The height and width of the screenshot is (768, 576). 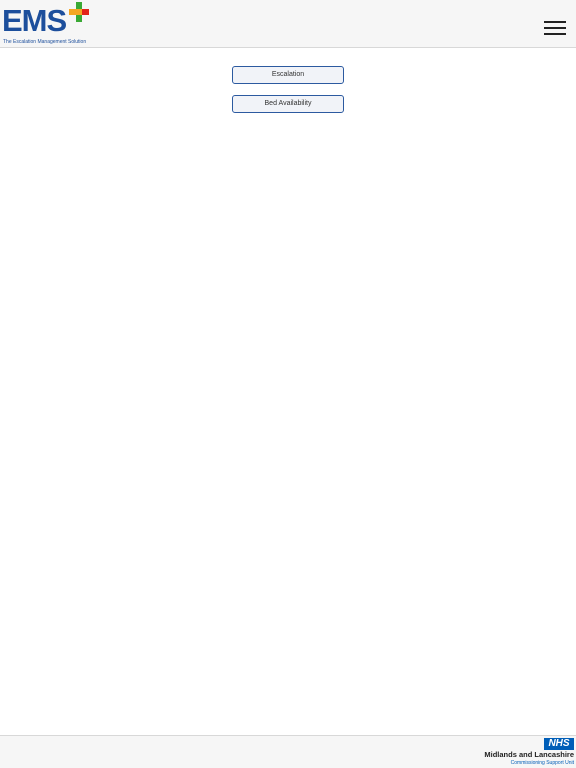 What do you see at coordinates (34, 20) in the screenshot?
I see `logo-text: EMS` at bounding box center [34, 20].